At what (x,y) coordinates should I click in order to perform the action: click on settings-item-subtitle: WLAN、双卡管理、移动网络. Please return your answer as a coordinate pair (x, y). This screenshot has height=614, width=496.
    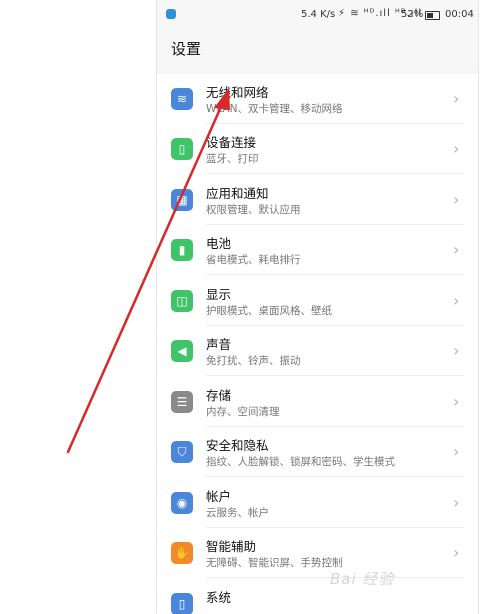
    Looking at the image, I should click on (274, 109).